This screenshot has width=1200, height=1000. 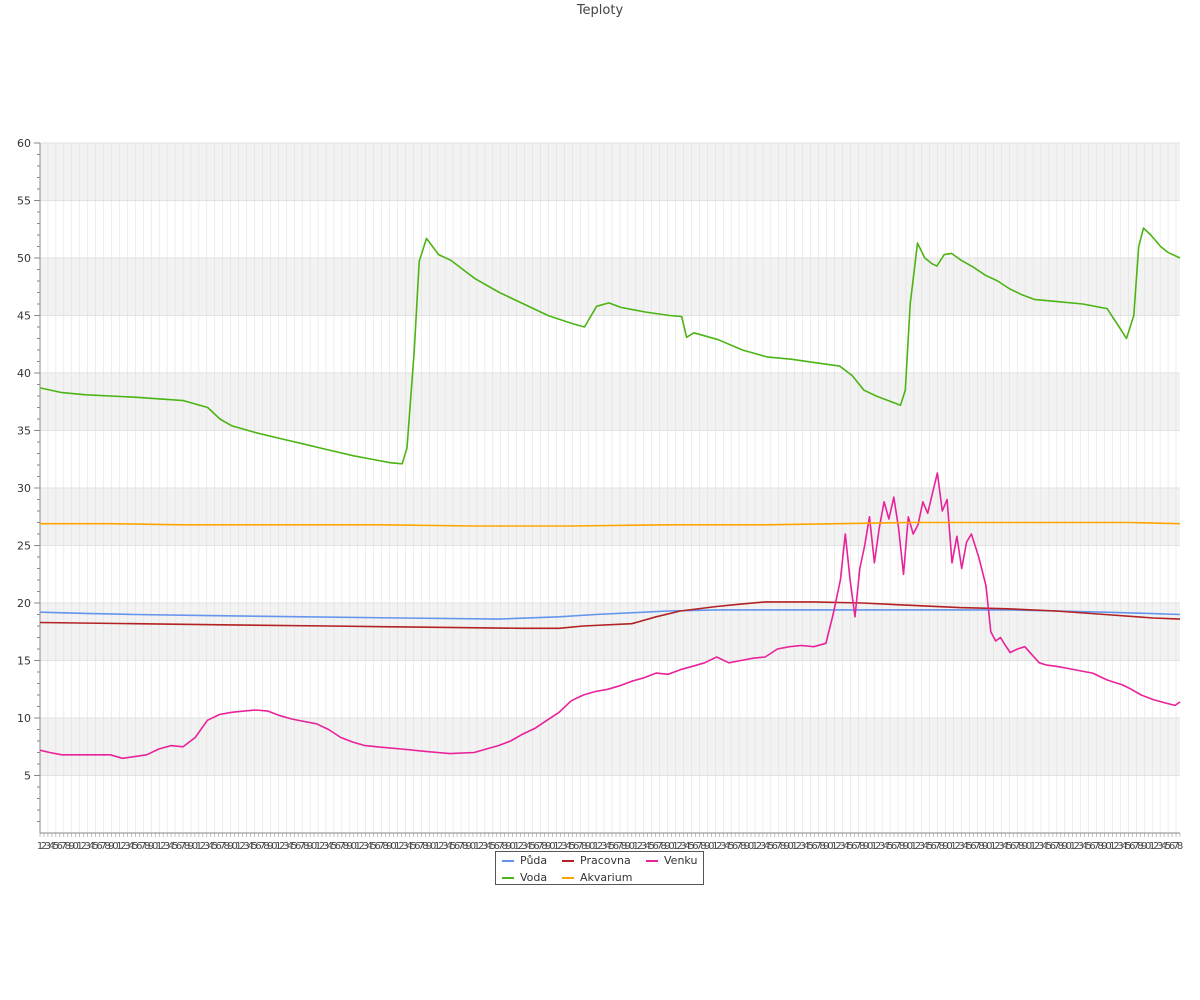 I want to click on y-tick-label: 5, so click(x=27, y=776).